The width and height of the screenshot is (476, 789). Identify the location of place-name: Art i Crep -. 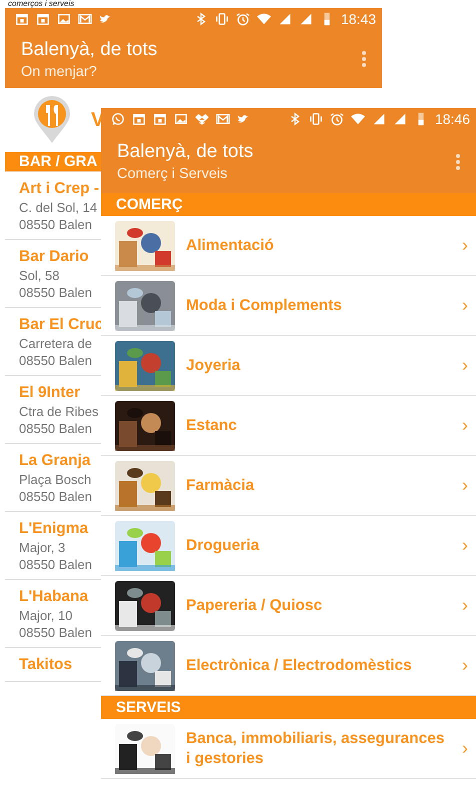
(60, 189).